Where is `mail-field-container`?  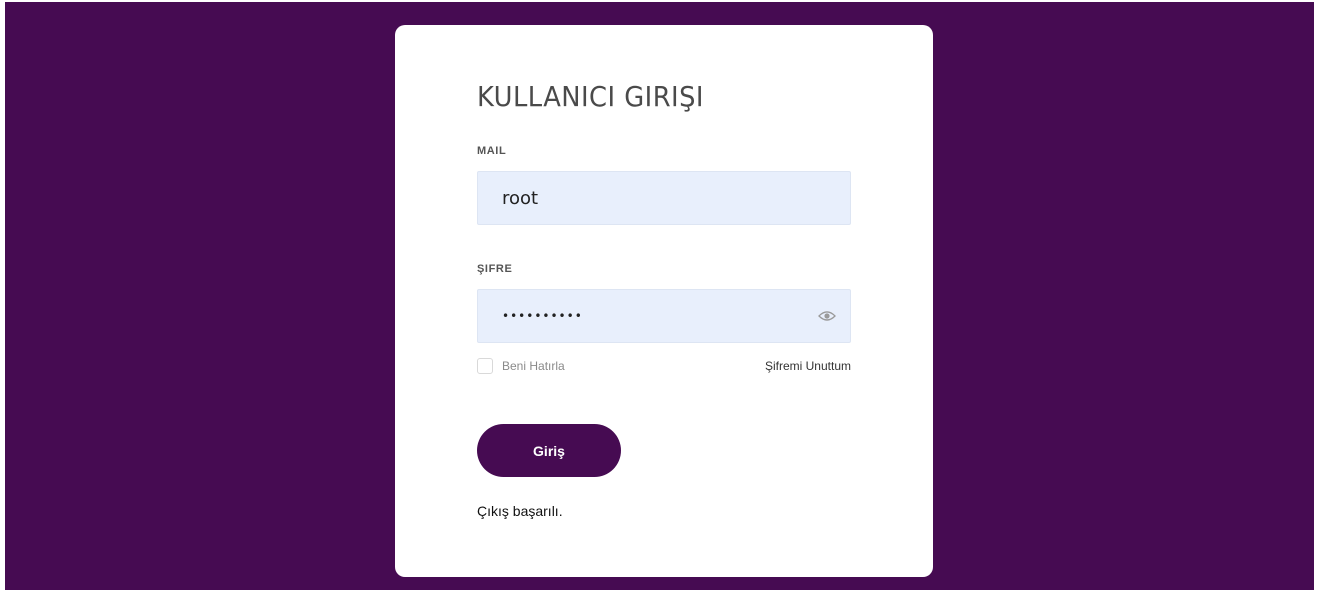 mail-field-container is located at coordinates (664, 198).